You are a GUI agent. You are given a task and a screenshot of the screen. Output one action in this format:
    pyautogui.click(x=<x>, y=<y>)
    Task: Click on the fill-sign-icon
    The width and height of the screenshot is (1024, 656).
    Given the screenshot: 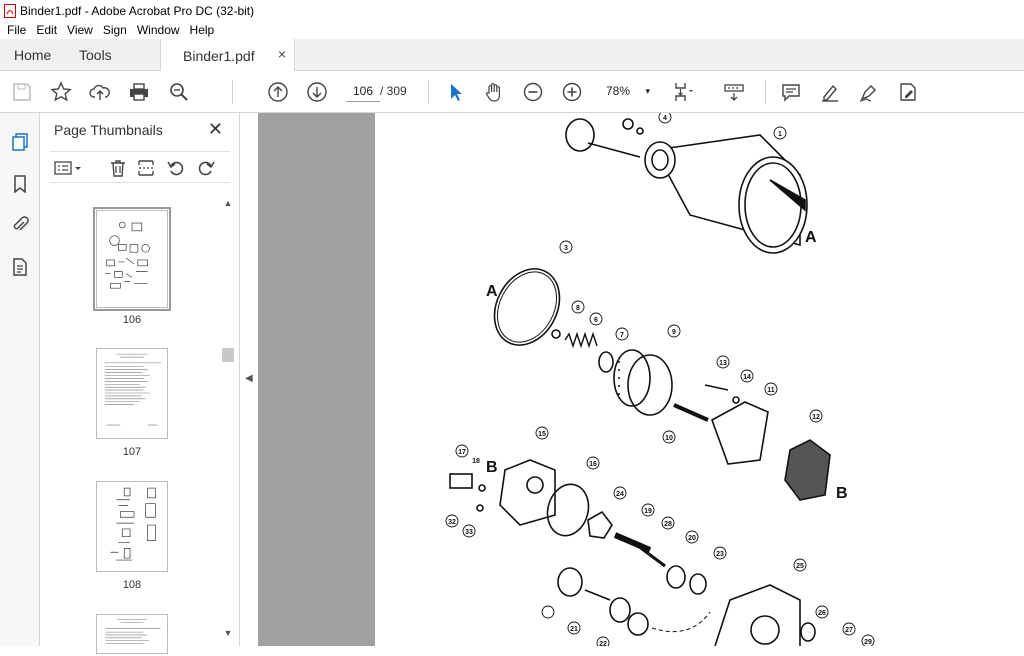 What is the action you would take?
    pyautogui.click(x=908, y=92)
    